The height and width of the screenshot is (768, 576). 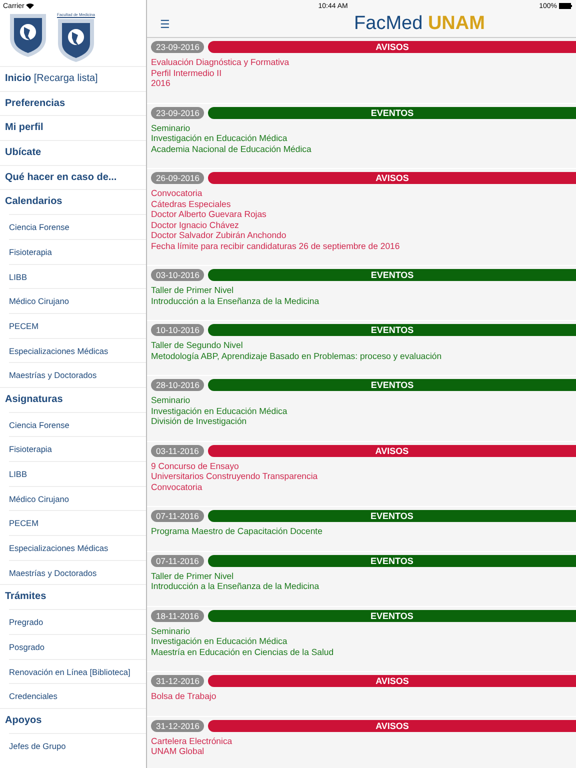 I want to click on news-card: 28-10-2016 EVENTOS Seminario Investigación en Educación Médica División de Investigación, so click(x=361, y=409).